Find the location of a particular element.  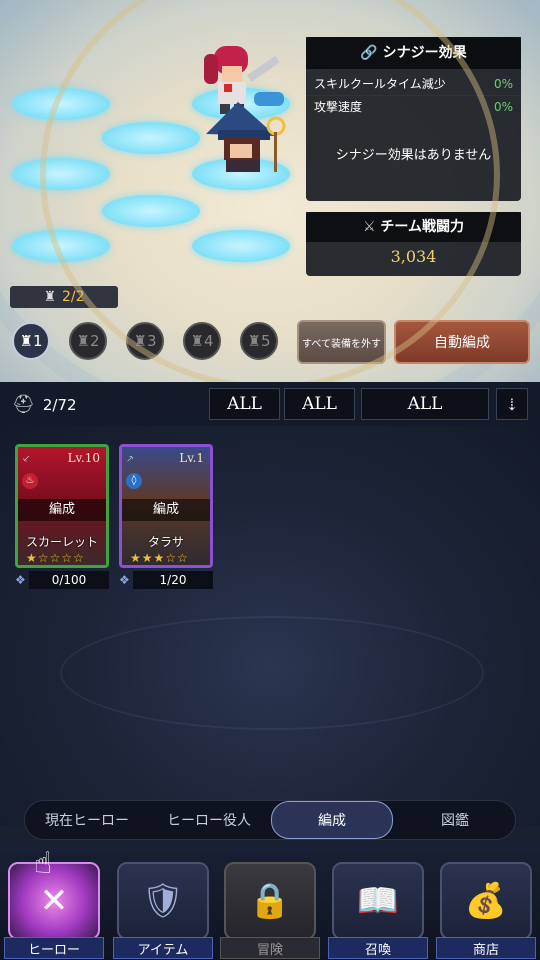

water-element-icon: ◊ is located at coordinates (134, 481).